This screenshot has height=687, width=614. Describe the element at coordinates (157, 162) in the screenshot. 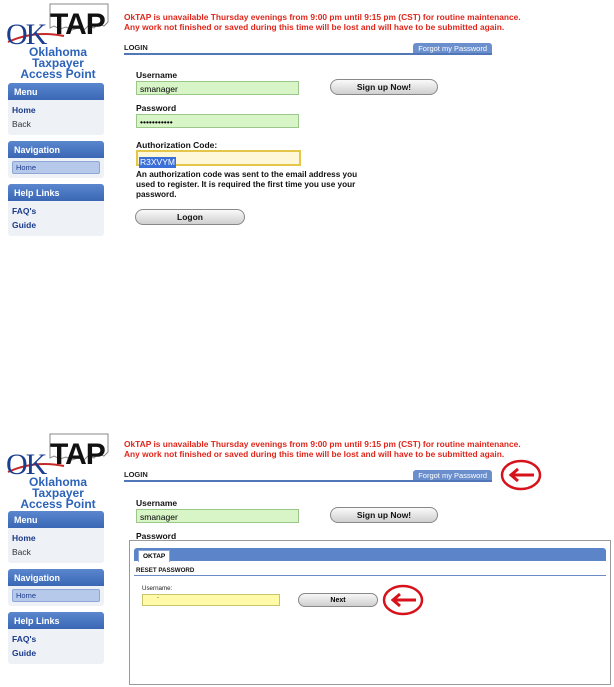

I see `authorization-code-value: R3XVYM` at that location.